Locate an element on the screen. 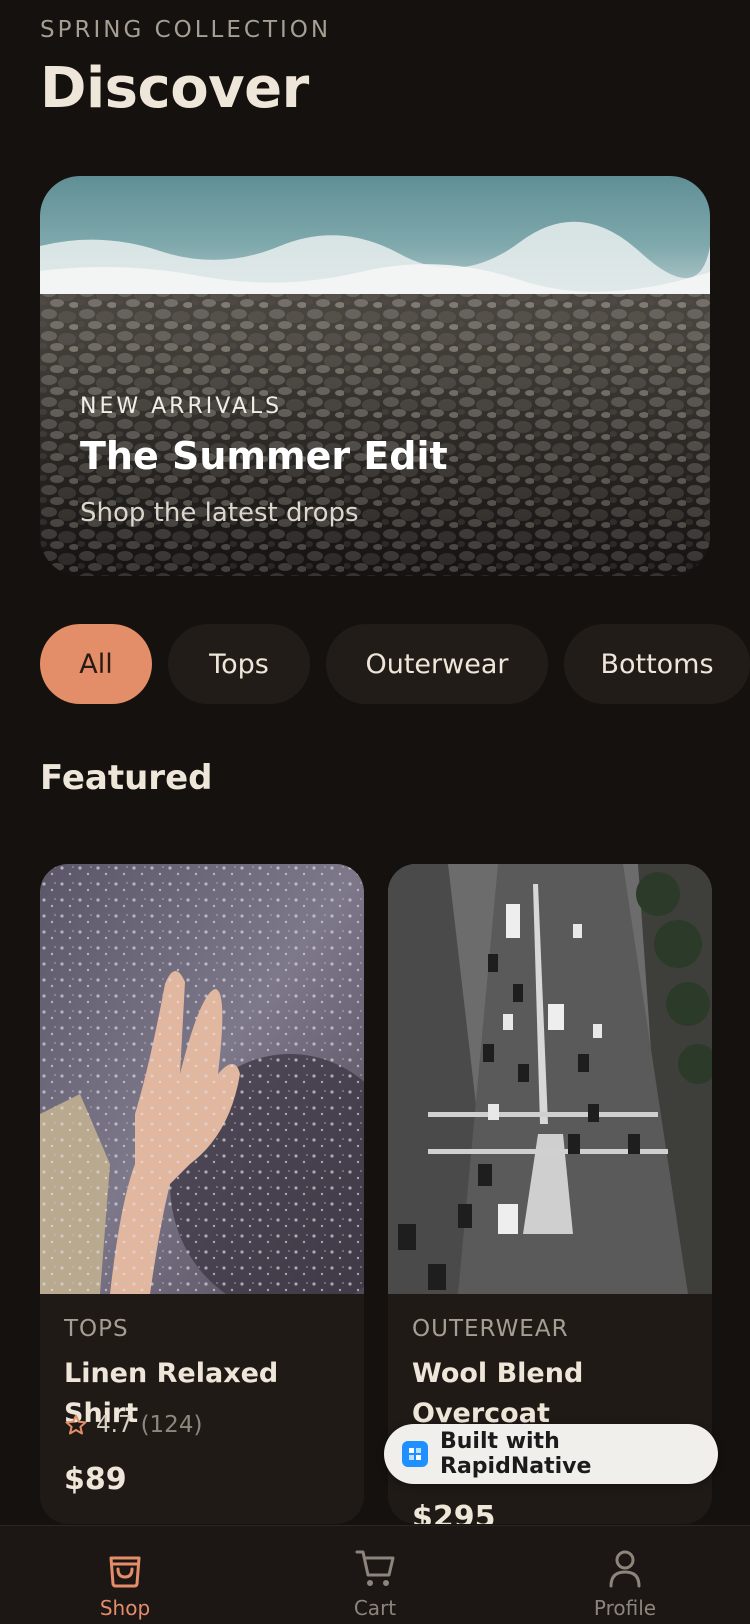 This screenshot has width=750, height=1624. rapidnative-logo-icon is located at coordinates (415, 1454).